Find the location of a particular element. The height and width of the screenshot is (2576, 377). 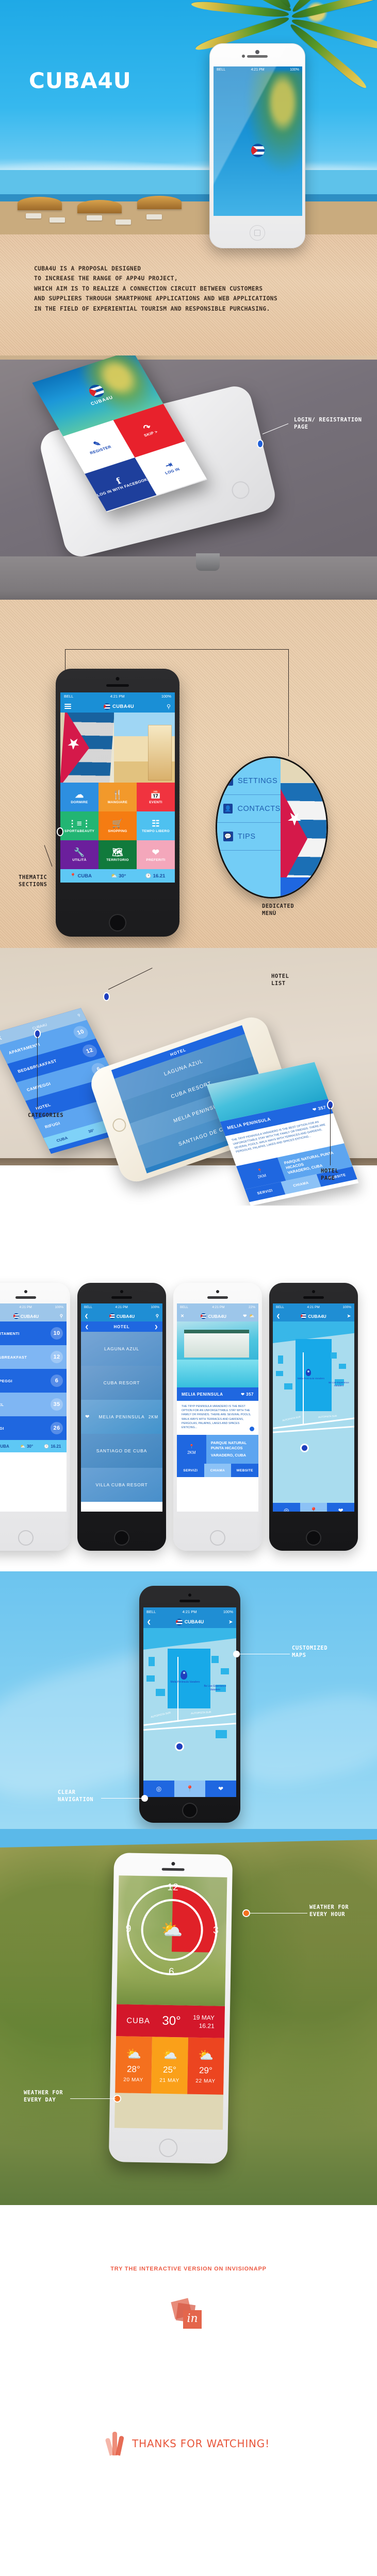

tile-utilita: 🔧 UTILITÀ is located at coordinates (80, 854).